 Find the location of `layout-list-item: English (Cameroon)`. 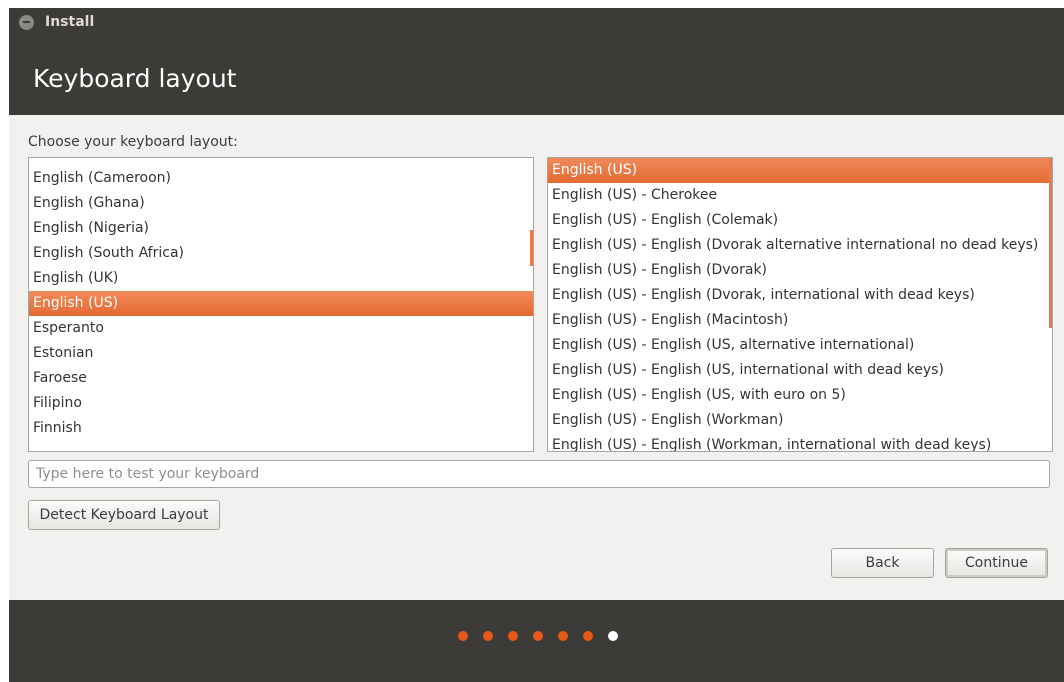

layout-list-item: English (Cameroon) is located at coordinates (281, 178).